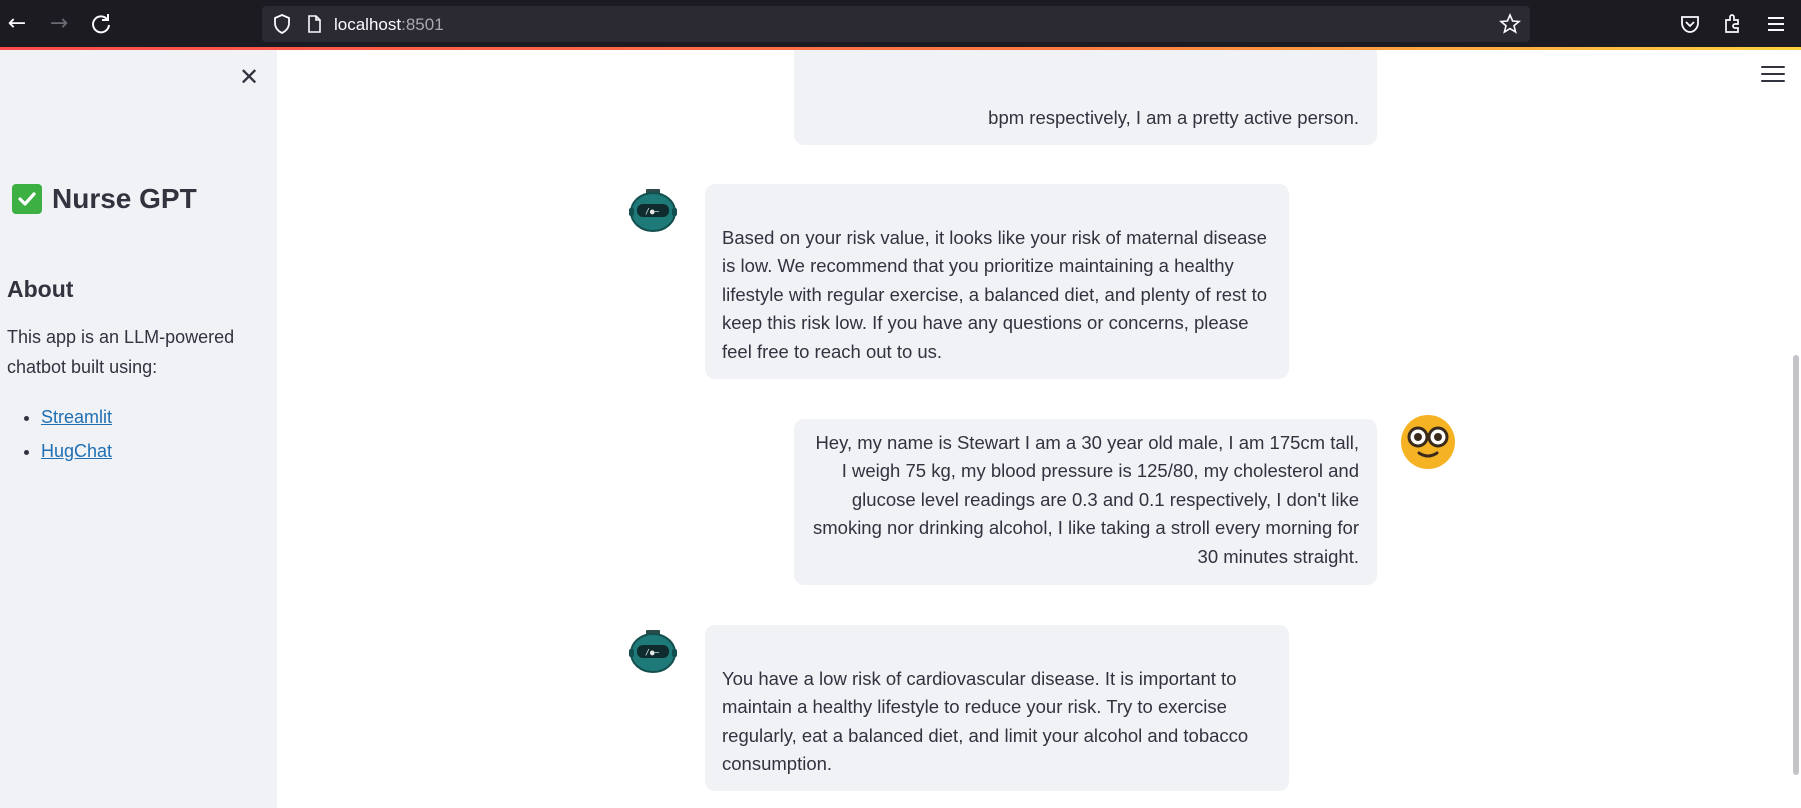 Image resolution: width=1801 pixels, height=808 pixels. What do you see at coordinates (282, 24) in the screenshot?
I see `shield-icon` at bounding box center [282, 24].